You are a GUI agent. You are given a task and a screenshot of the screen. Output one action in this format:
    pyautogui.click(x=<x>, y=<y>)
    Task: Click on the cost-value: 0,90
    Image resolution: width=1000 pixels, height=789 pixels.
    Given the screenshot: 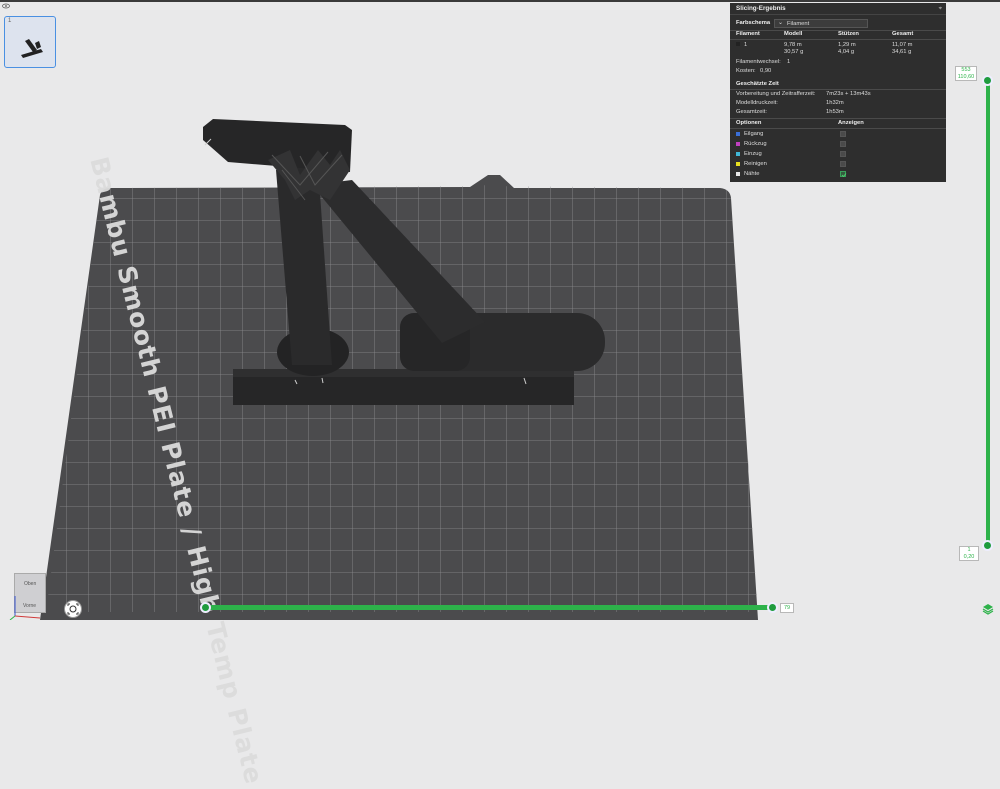 What is the action you would take?
    pyautogui.click(x=766, y=71)
    